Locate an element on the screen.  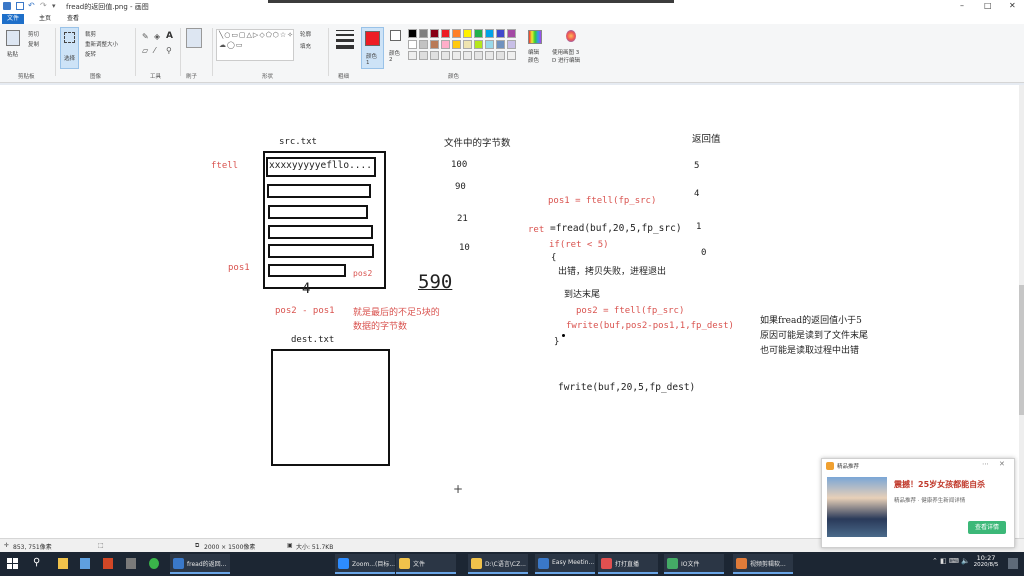
pencil-icon: ✎ is located at coordinates (145, 36).